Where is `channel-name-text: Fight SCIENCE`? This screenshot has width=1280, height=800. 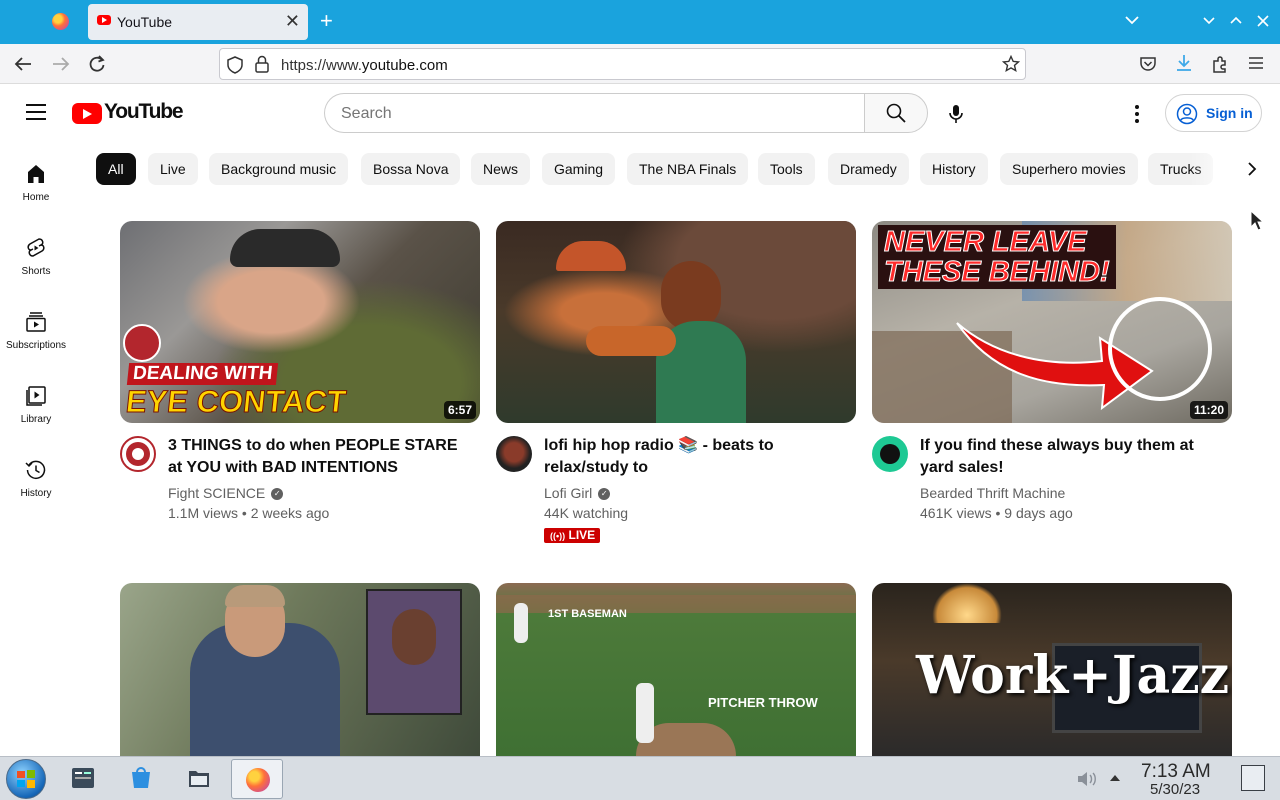
channel-name-text: Fight SCIENCE is located at coordinates (217, 493).